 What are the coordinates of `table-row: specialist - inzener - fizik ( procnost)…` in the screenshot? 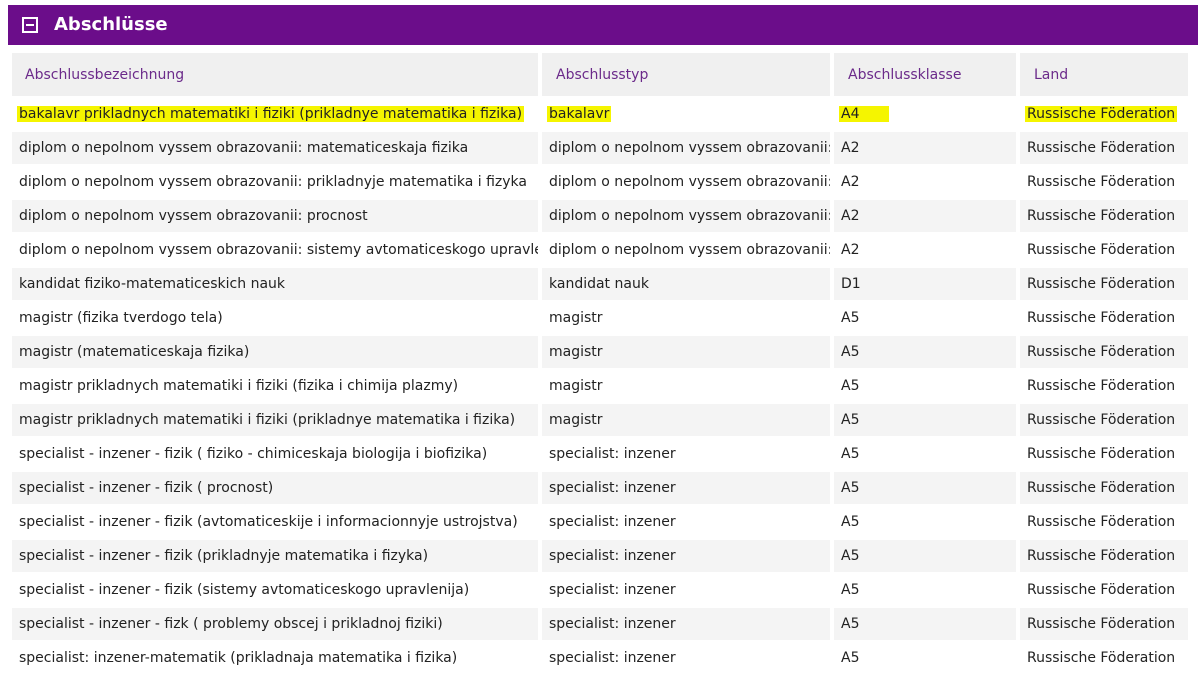 It's located at (600, 489).